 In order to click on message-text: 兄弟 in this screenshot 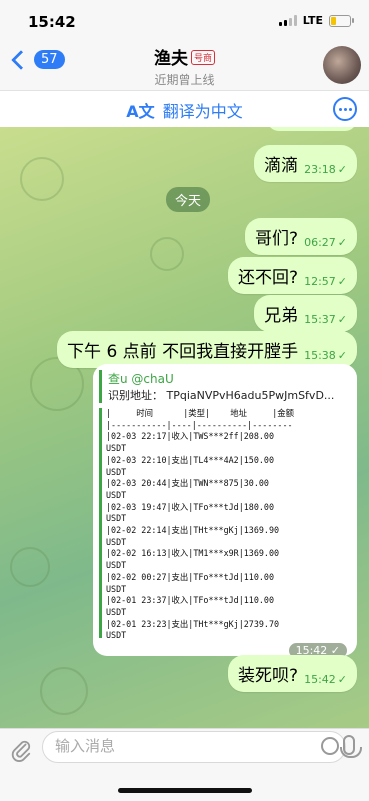, I will do `click(281, 316)`.